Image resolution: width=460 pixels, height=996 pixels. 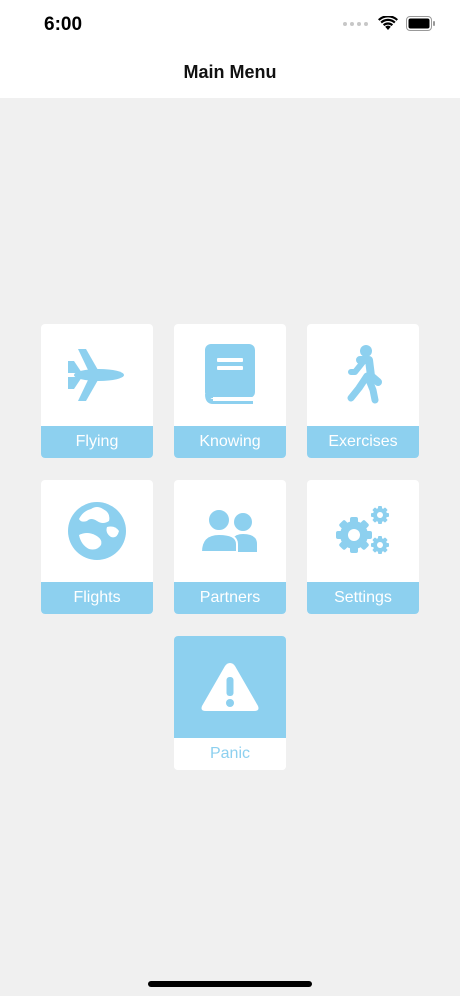 I want to click on airplane-icon, so click(x=96, y=375).